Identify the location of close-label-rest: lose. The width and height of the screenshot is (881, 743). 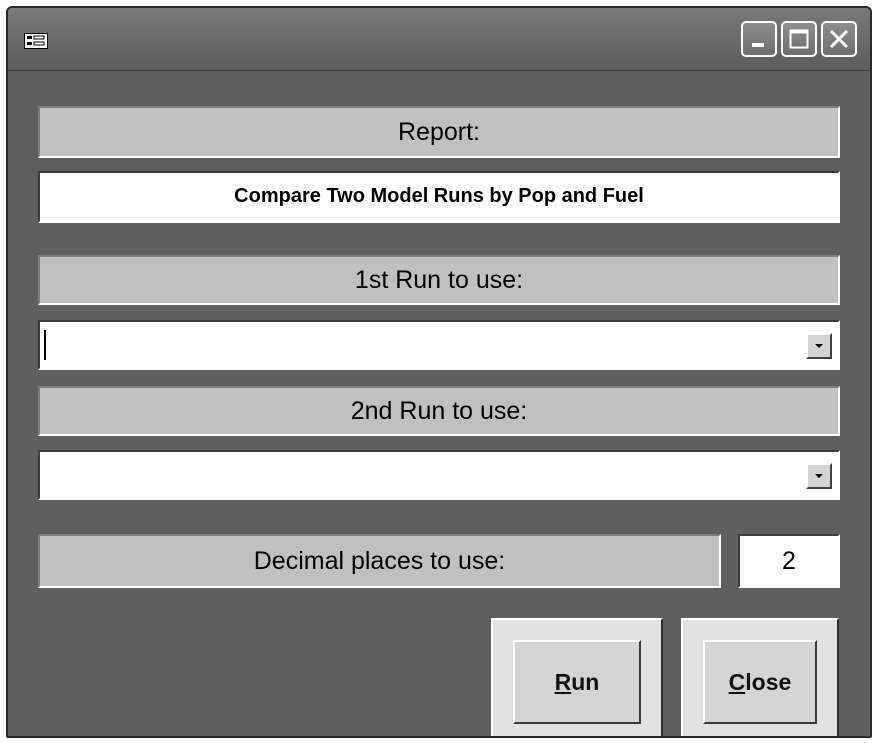
(768, 681).